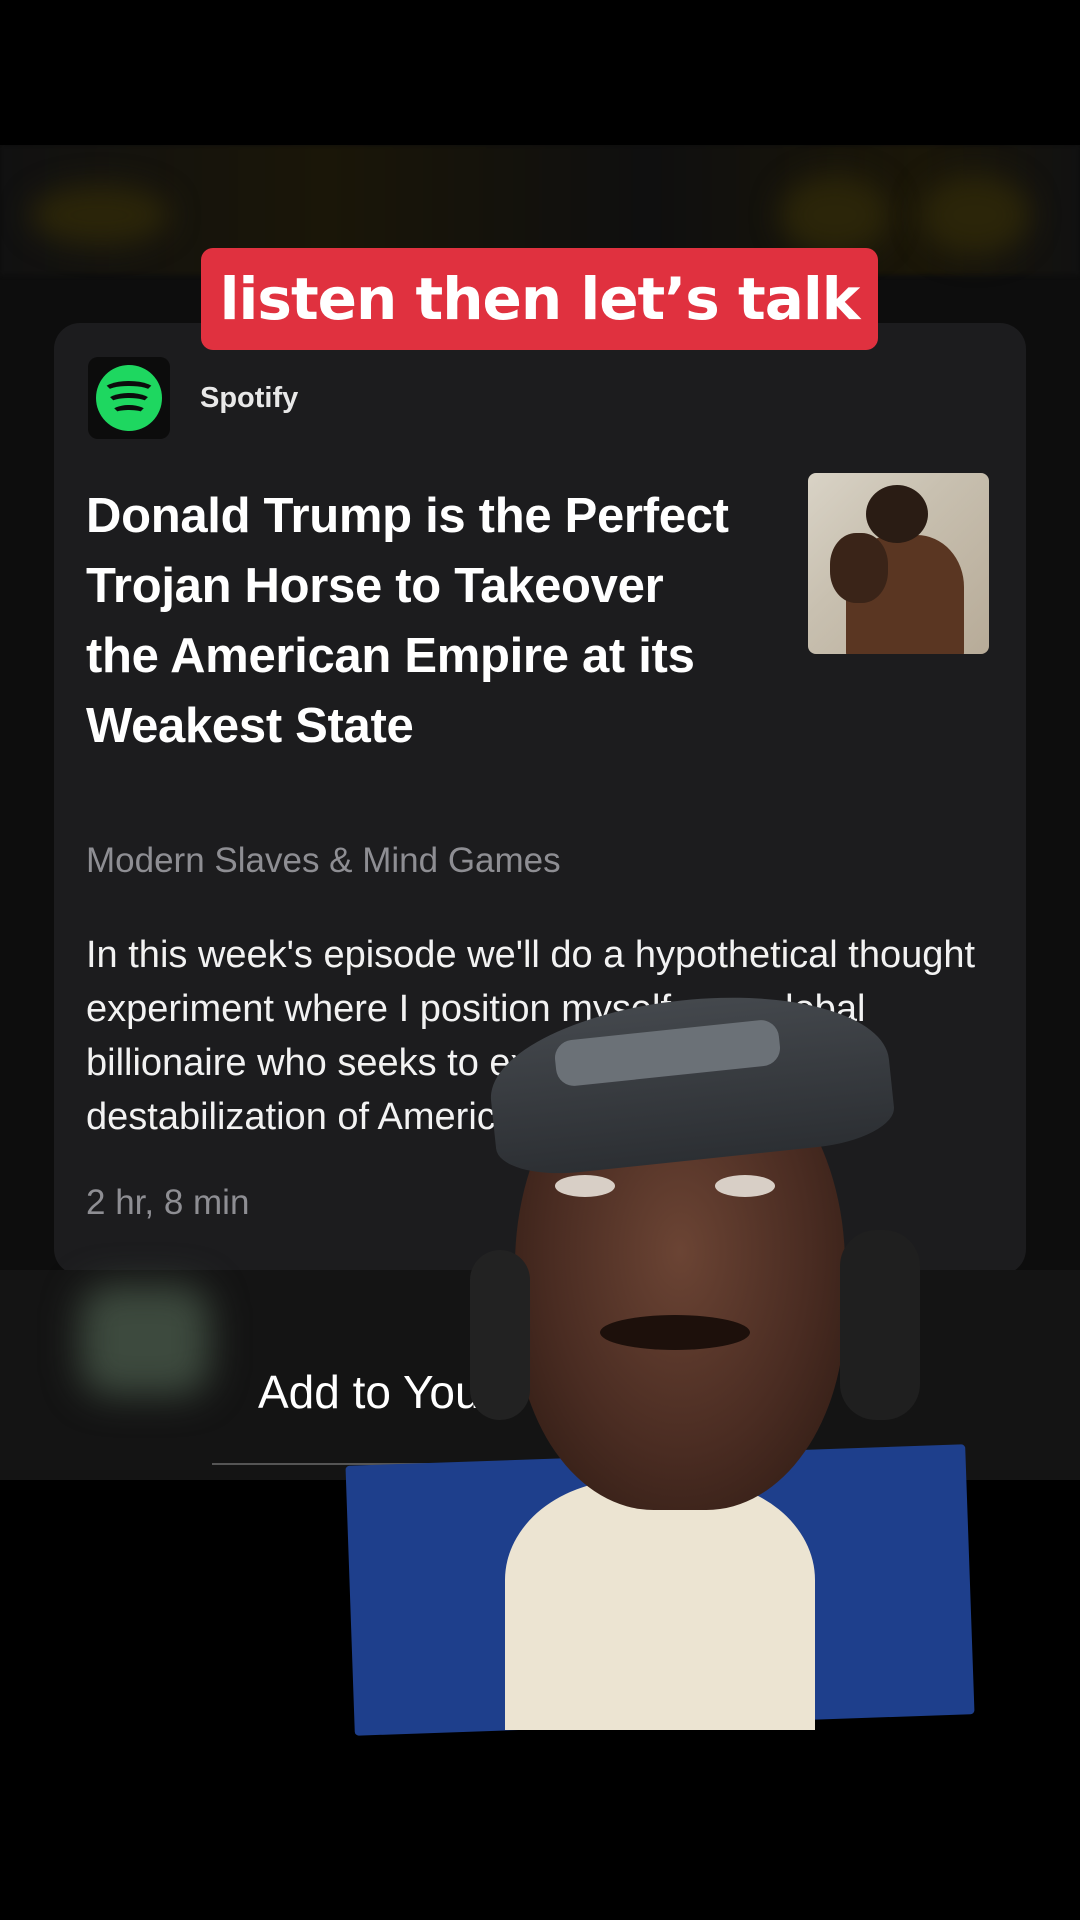 The image size is (1080, 1920). What do you see at coordinates (168, 1202) in the screenshot?
I see `episode-duration: 2 hr, 8 min` at bounding box center [168, 1202].